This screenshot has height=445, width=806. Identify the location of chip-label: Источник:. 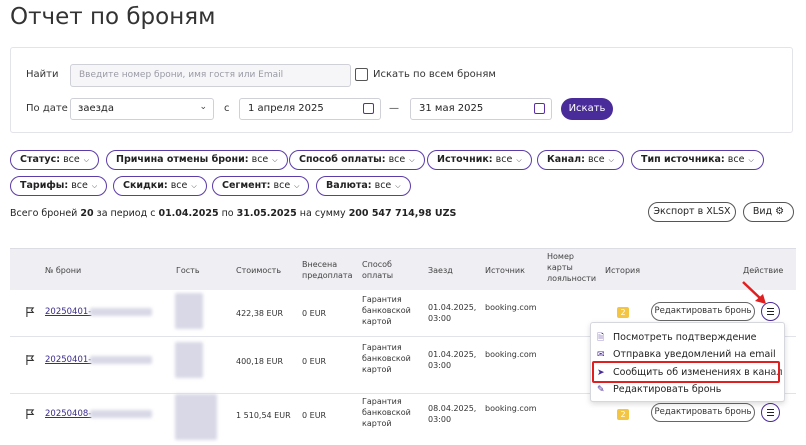
(465, 159).